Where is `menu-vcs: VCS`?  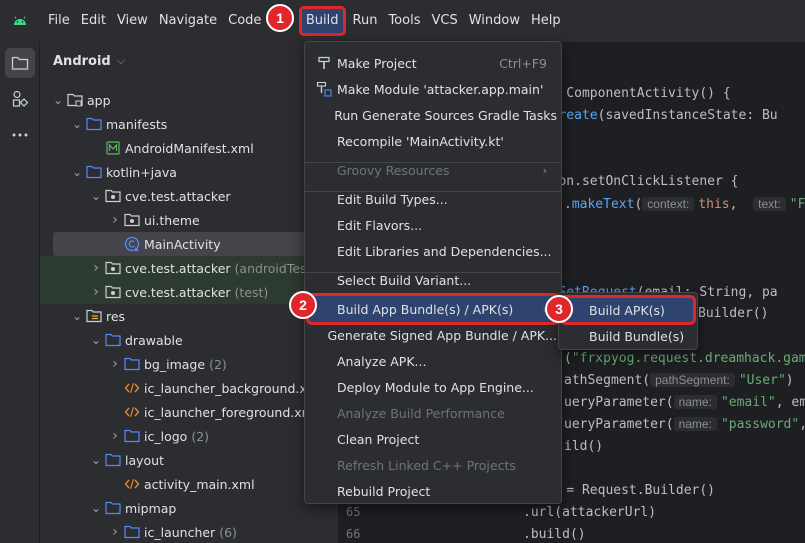 menu-vcs: VCS is located at coordinates (444, 21).